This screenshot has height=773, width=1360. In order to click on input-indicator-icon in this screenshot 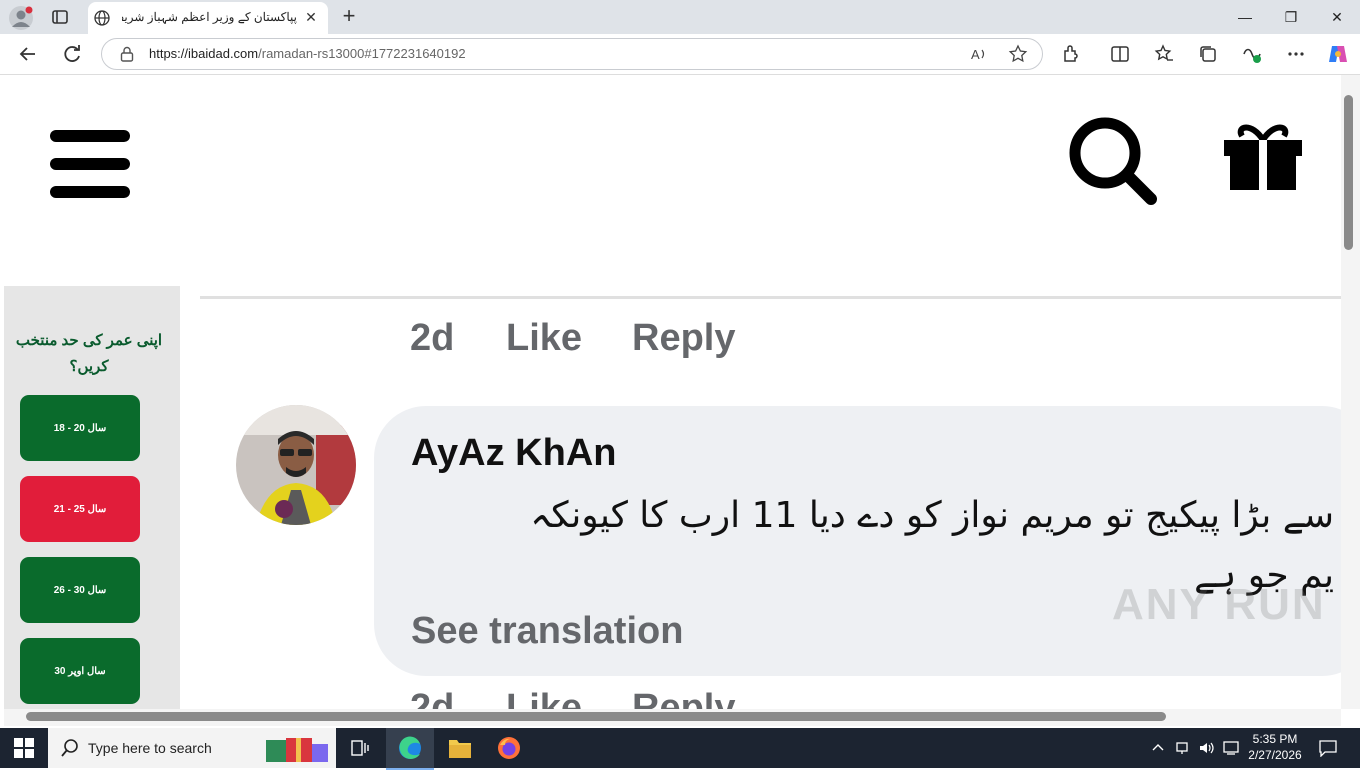, I will do `click(1231, 749)`.